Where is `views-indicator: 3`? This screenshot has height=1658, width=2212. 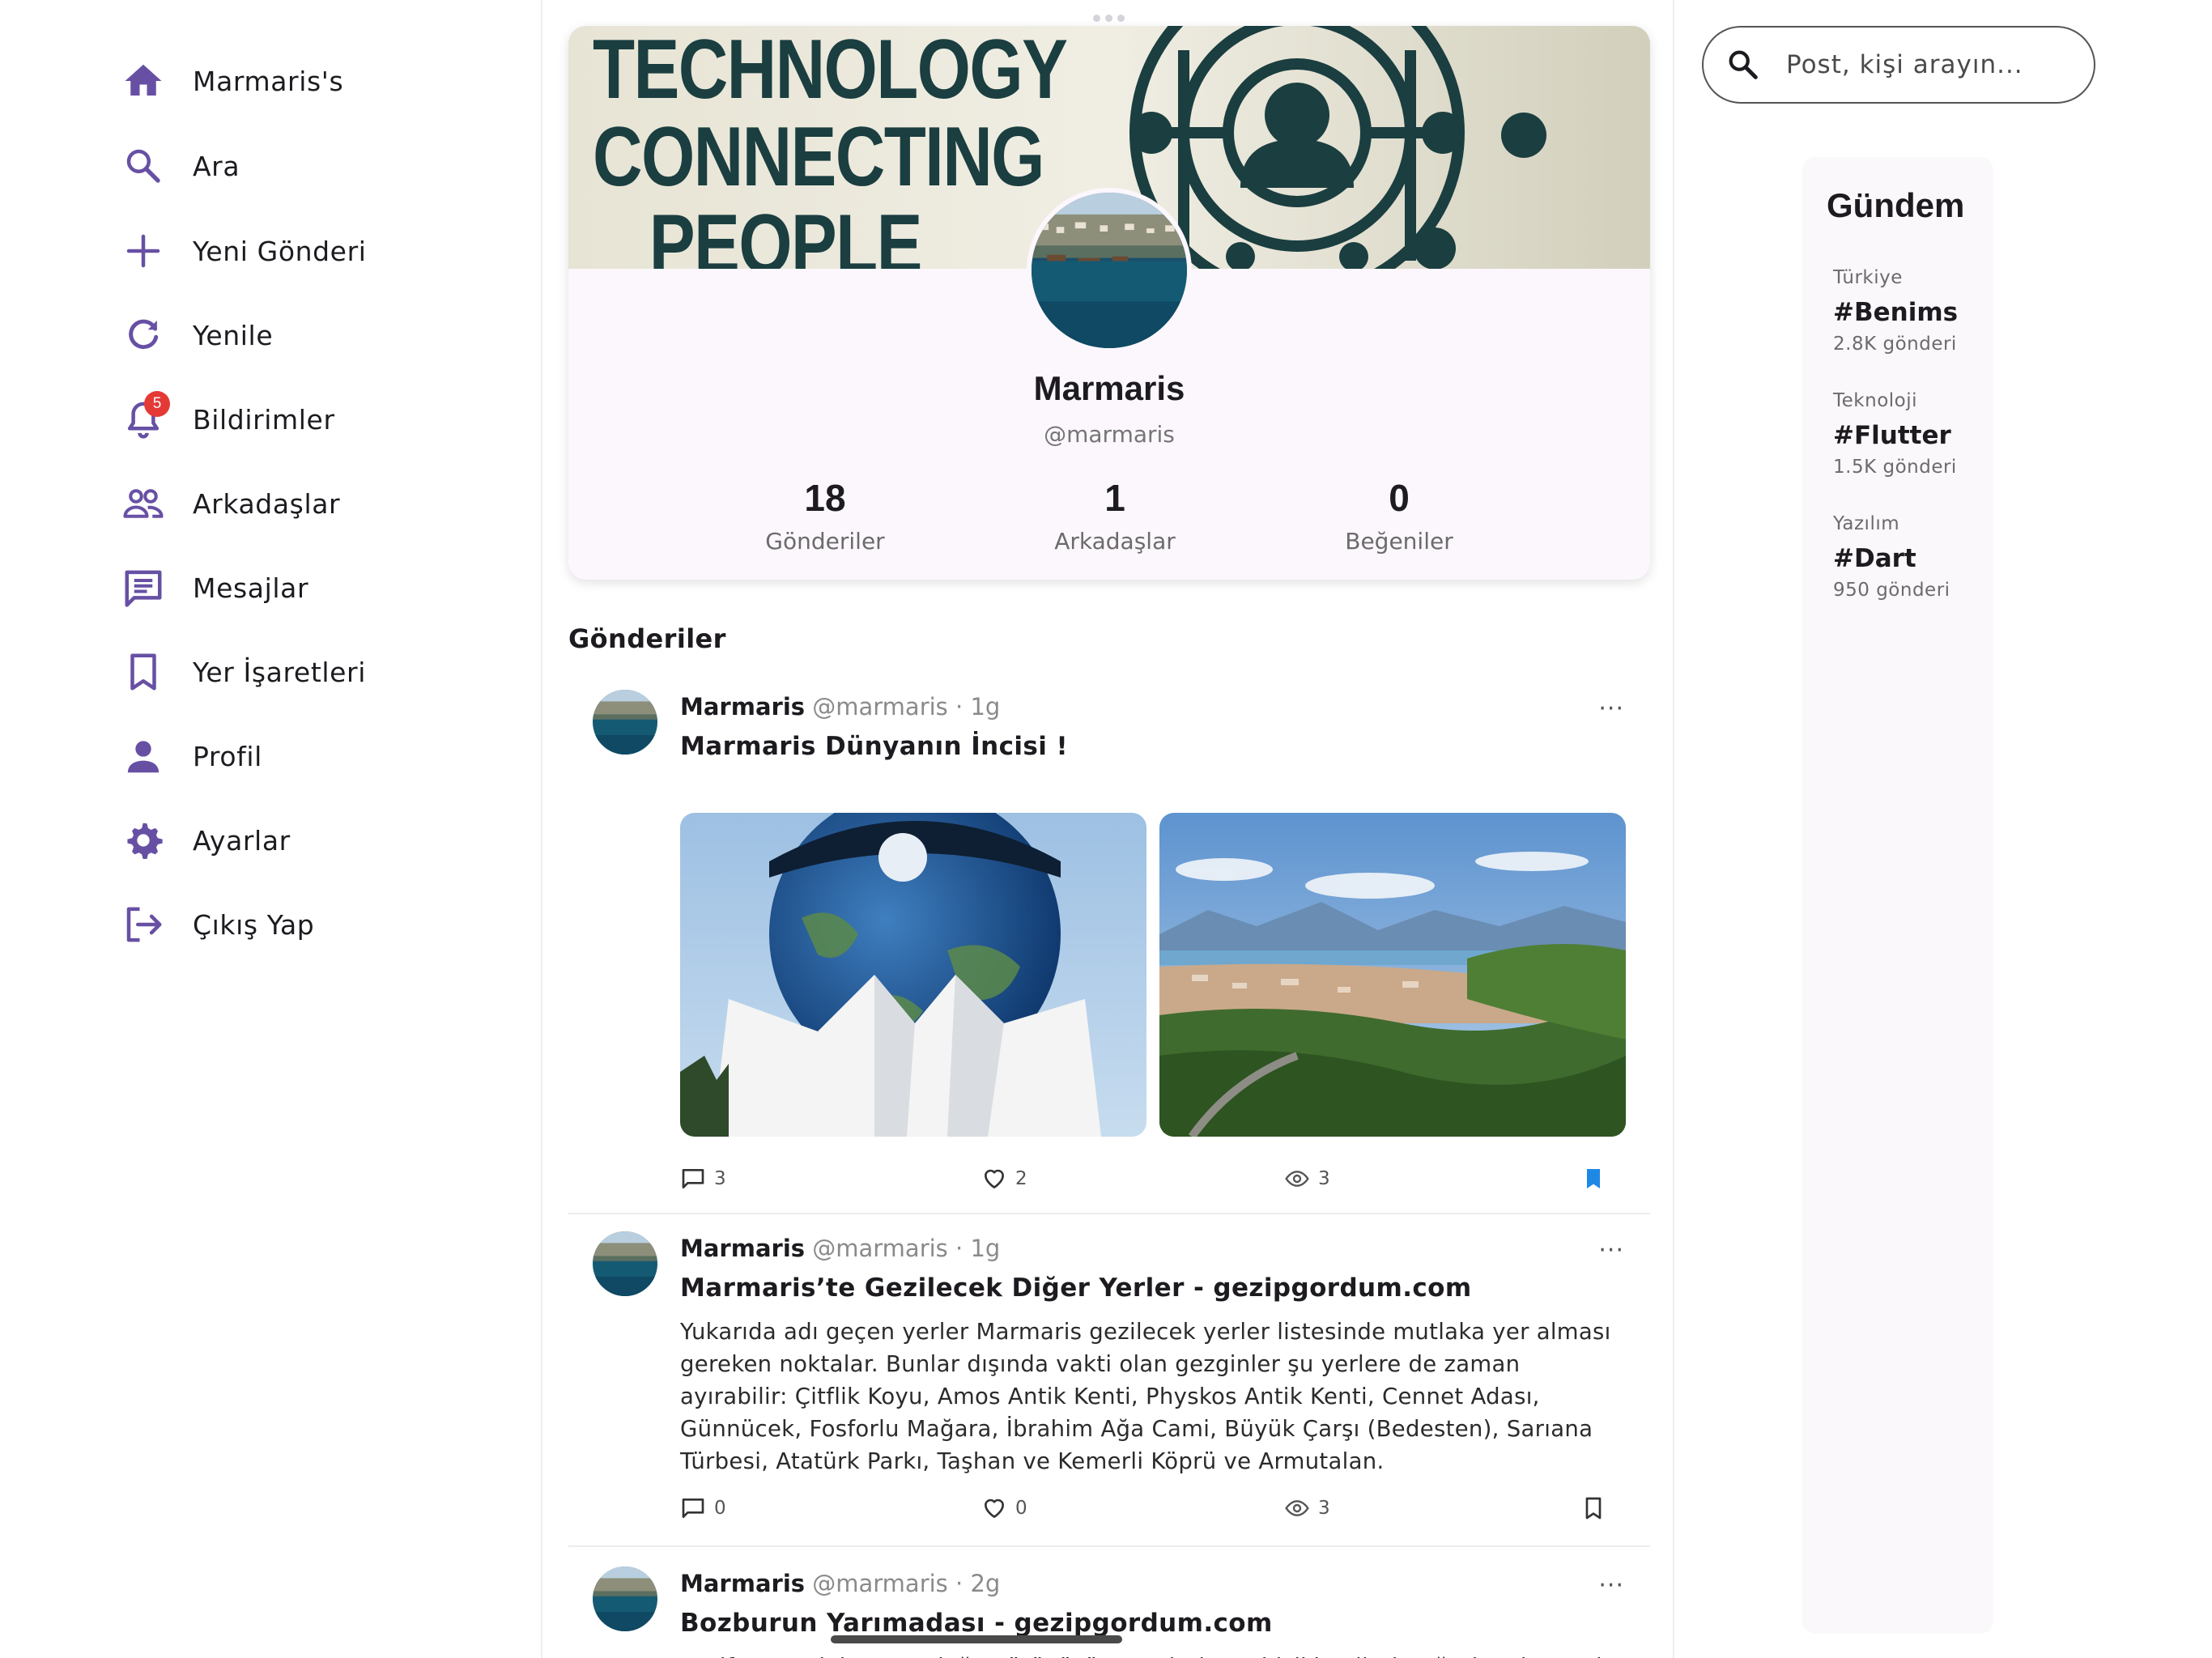
views-indicator: 3 is located at coordinates (1307, 1179).